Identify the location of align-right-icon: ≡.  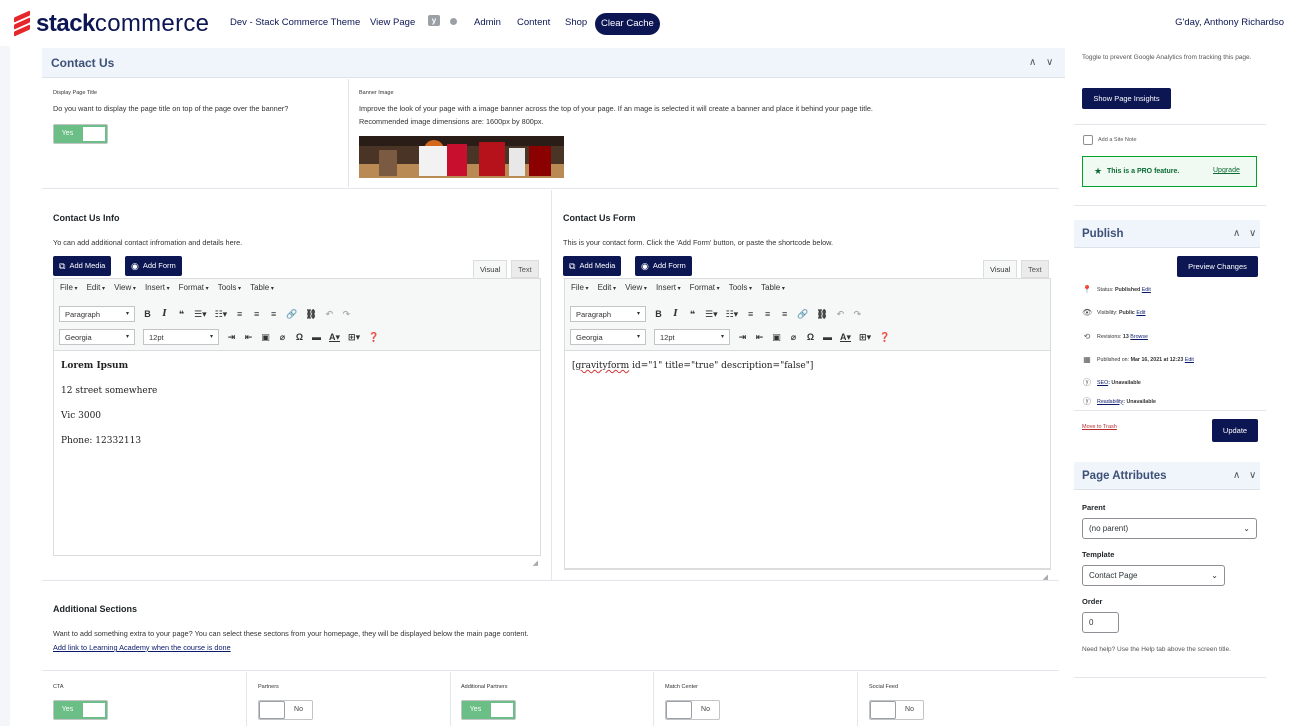
(273, 314).